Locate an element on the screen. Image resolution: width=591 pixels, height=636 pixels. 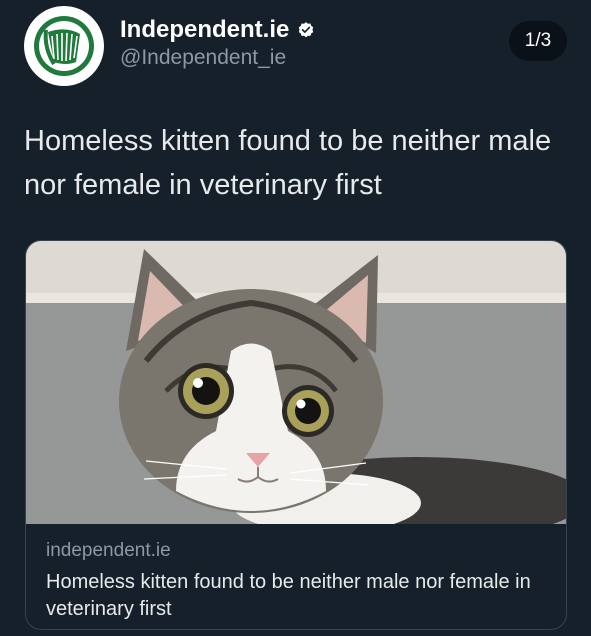
author-name-row: Independent.ie is located at coordinates (217, 30).